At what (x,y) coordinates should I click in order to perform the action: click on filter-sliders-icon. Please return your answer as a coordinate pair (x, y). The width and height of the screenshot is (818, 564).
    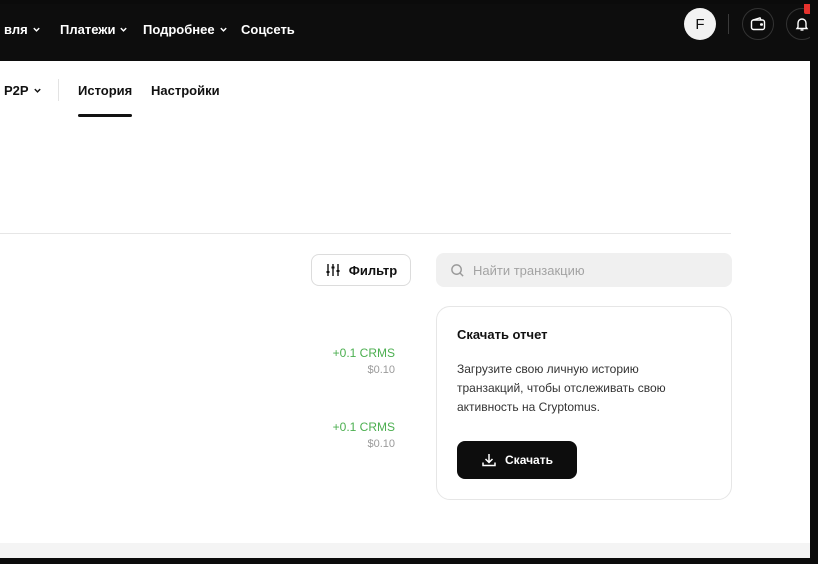
    Looking at the image, I should click on (333, 270).